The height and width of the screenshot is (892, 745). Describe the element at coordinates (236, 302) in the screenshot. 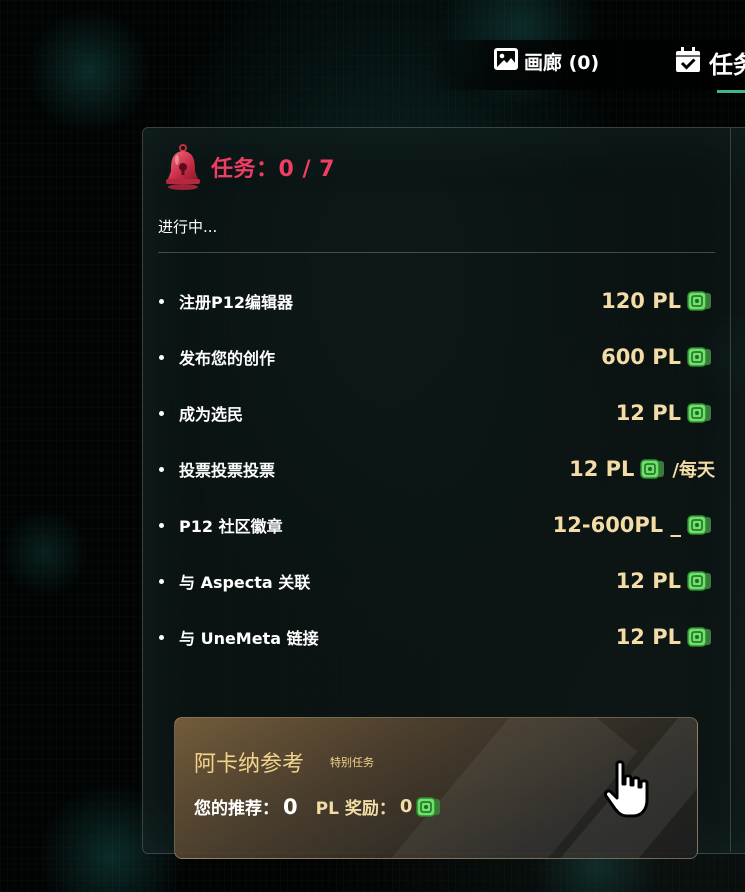

I see `task-label: 注册P12编辑器` at that location.